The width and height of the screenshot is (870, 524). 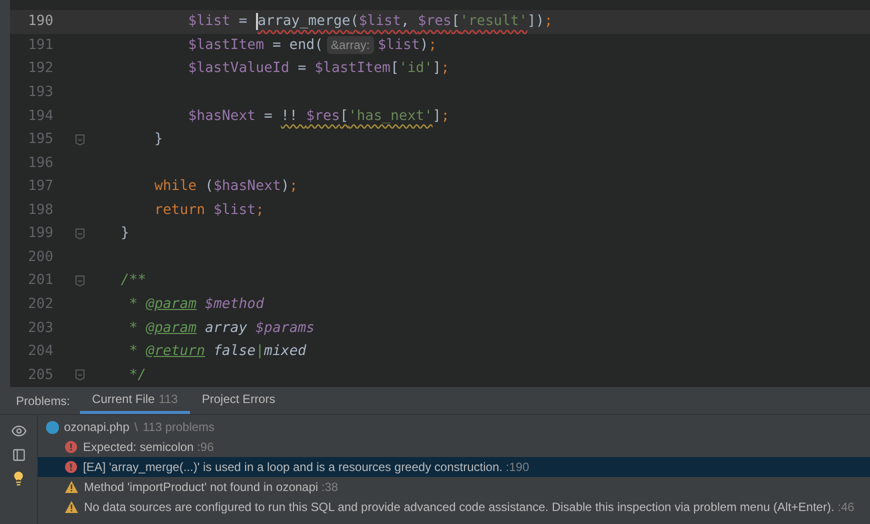 I want to click on line-number: 201, so click(x=40, y=280).